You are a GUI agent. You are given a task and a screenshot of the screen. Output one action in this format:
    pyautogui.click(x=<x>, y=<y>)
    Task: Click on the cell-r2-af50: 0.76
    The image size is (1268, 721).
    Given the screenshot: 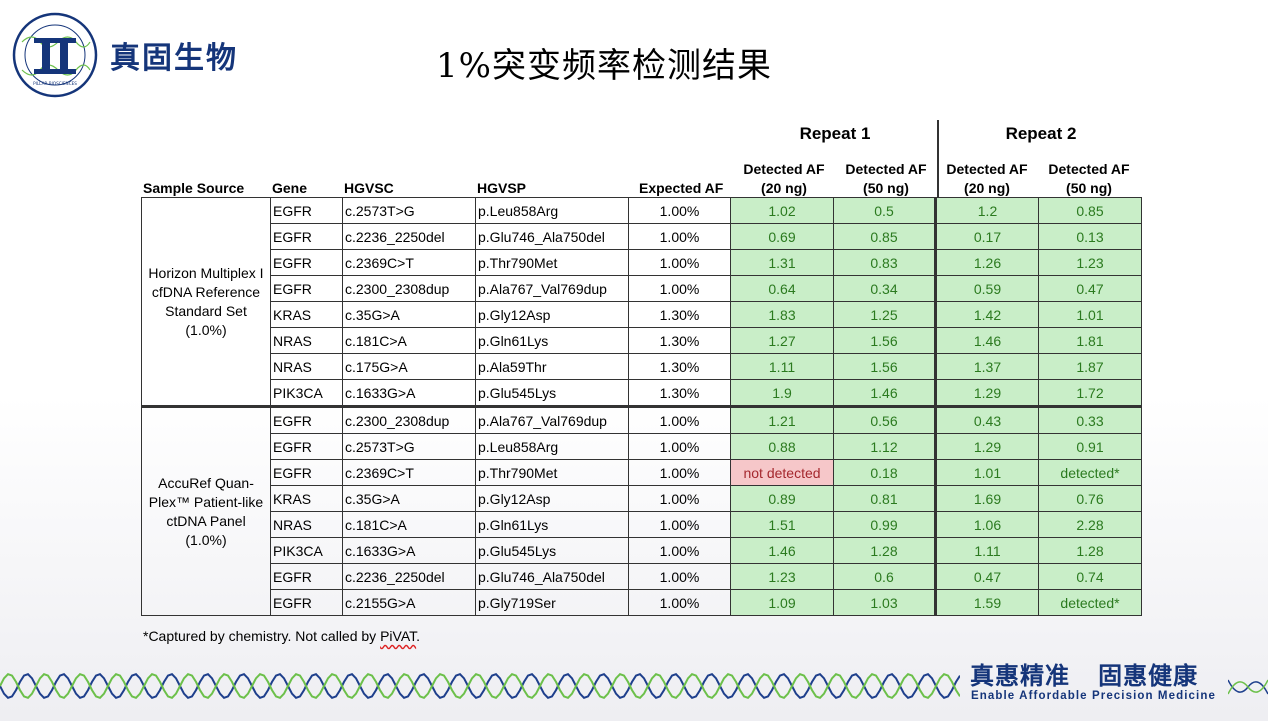 What is the action you would take?
    pyautogui.click(x=1090, y=498)
    